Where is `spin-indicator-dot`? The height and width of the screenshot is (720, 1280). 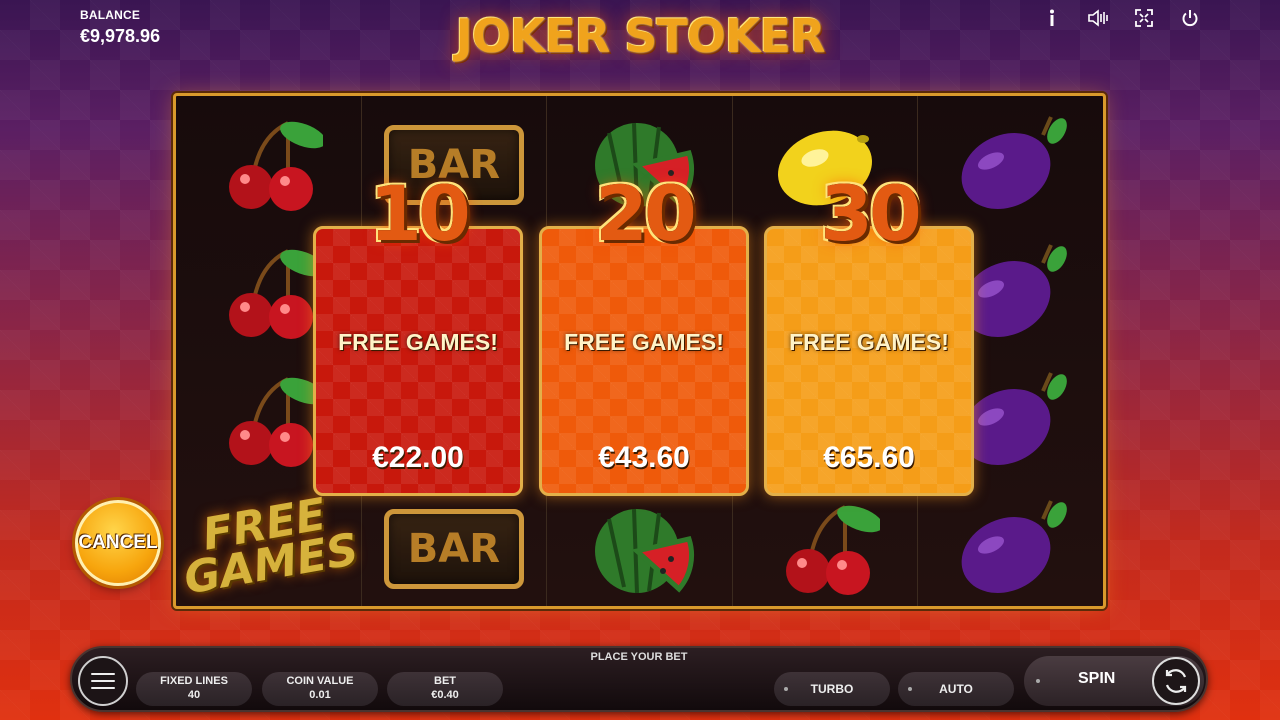
spin-indicator-dot is located at coordinates (1038, 681).